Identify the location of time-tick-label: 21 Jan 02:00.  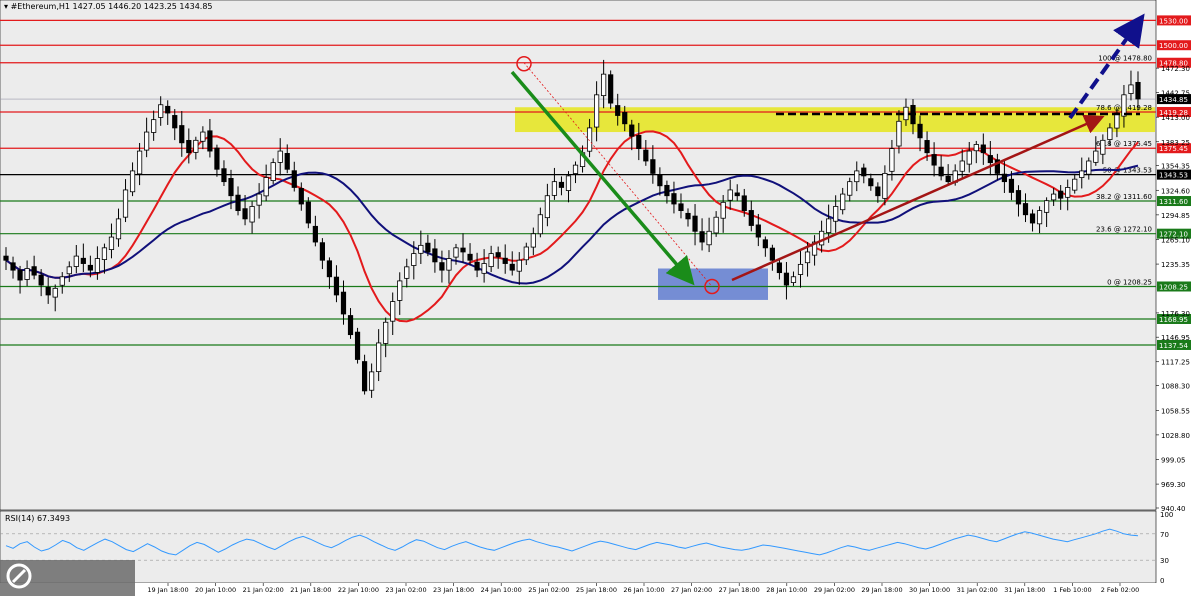
(263, 590).